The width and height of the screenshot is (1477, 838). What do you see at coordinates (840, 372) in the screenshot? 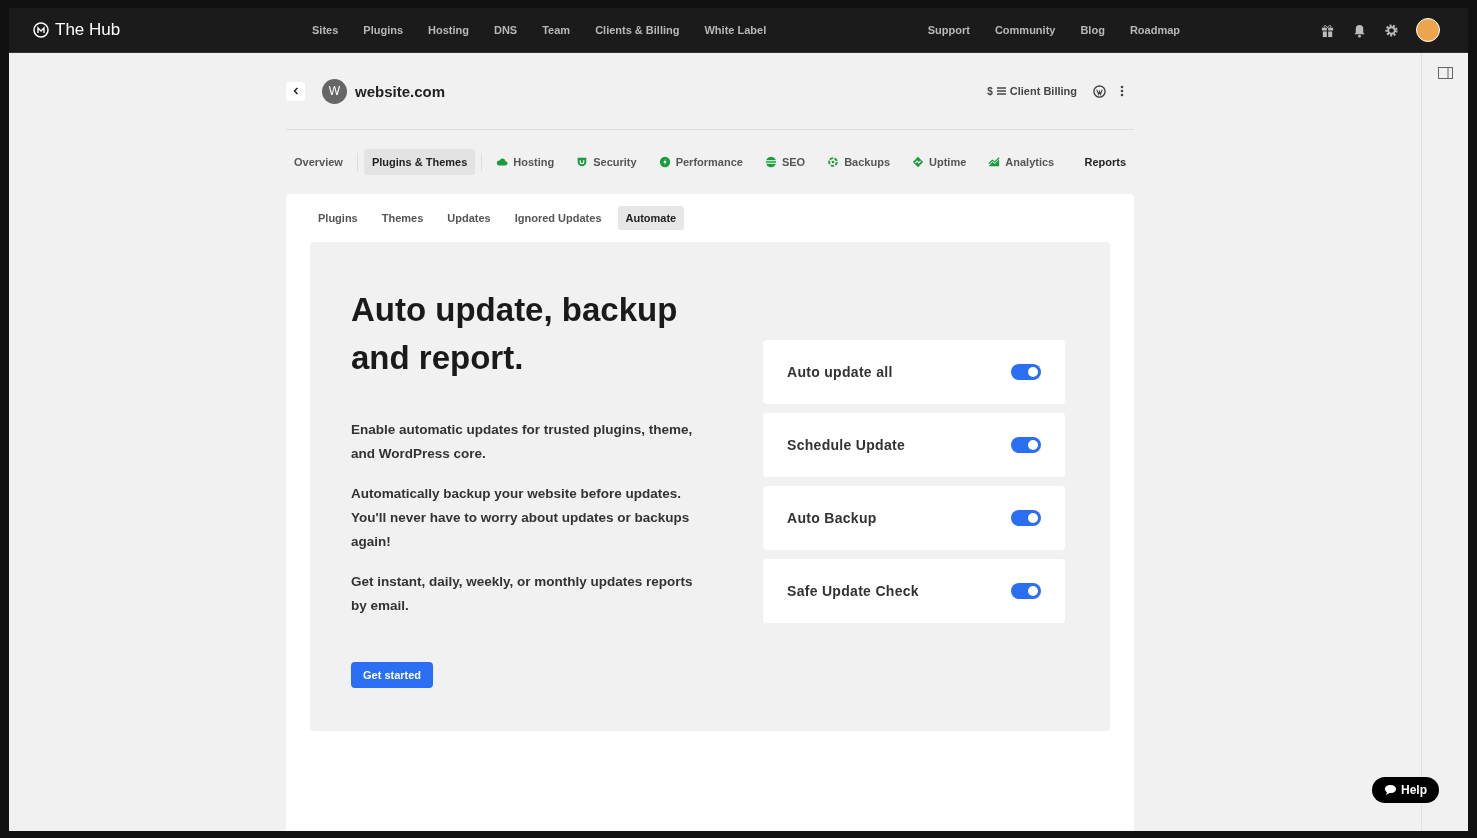
I see `toggle-label: Auto update all` at bounding box center [840, 372].